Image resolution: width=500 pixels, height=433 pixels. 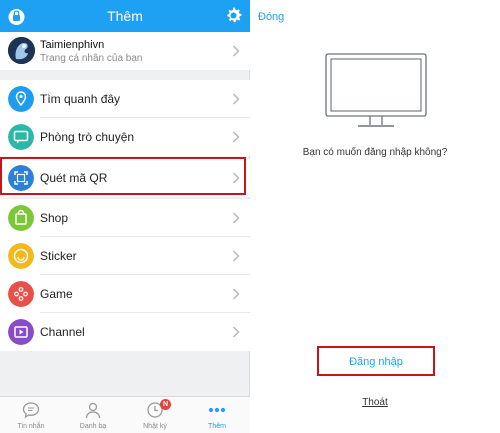 What do you see at coordinates (93, 410) in the screenshot?
I see `contacts-icon` at bounding box center [93, 410].